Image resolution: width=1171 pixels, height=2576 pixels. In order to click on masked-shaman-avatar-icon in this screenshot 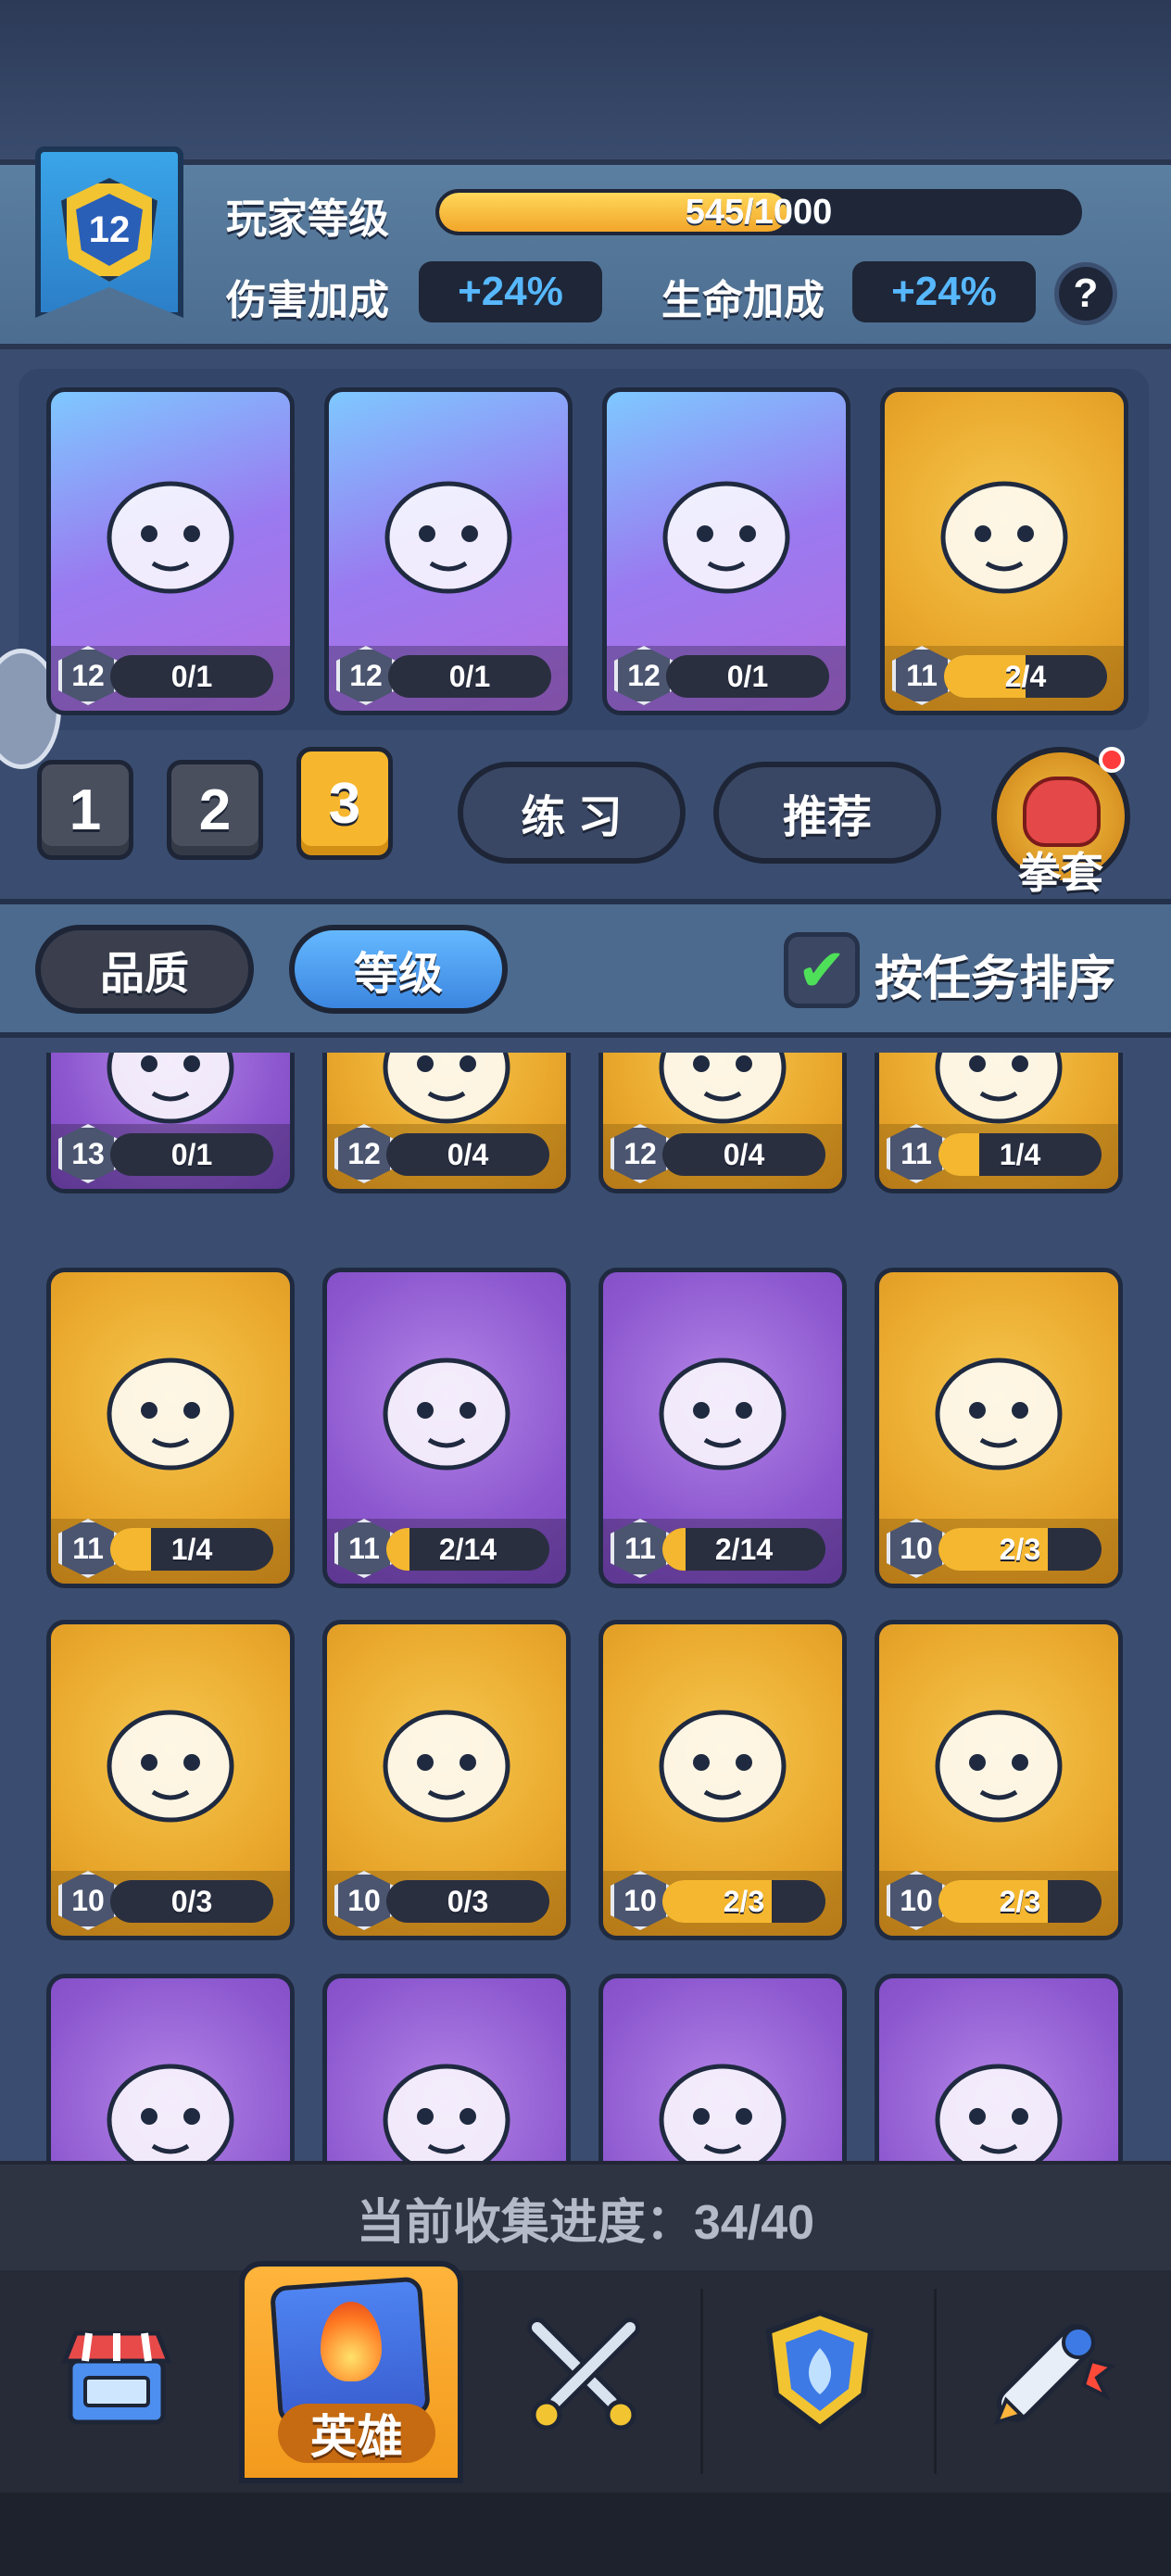, I will do `click(999, 1414)`.